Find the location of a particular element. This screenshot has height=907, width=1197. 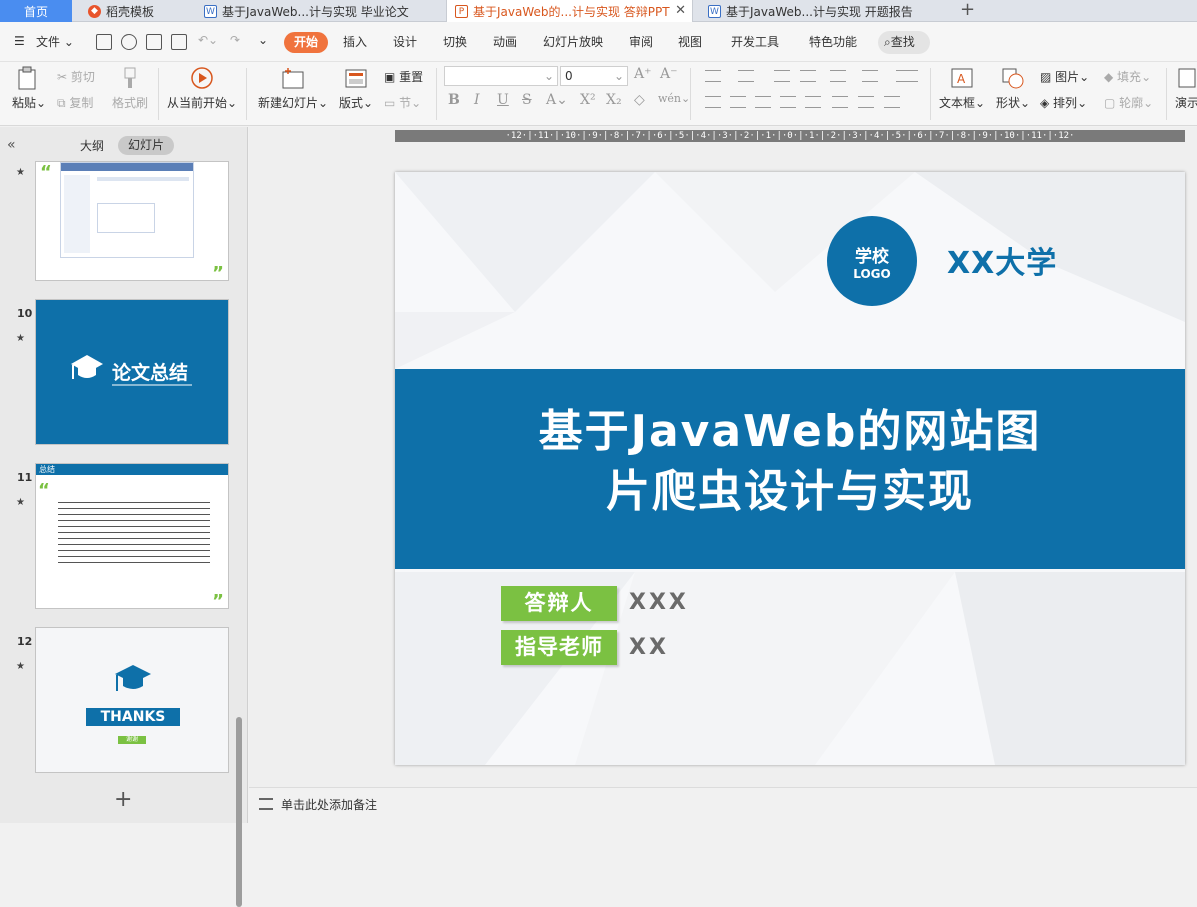

text-effect-icon is located at coordinates (907, 76).